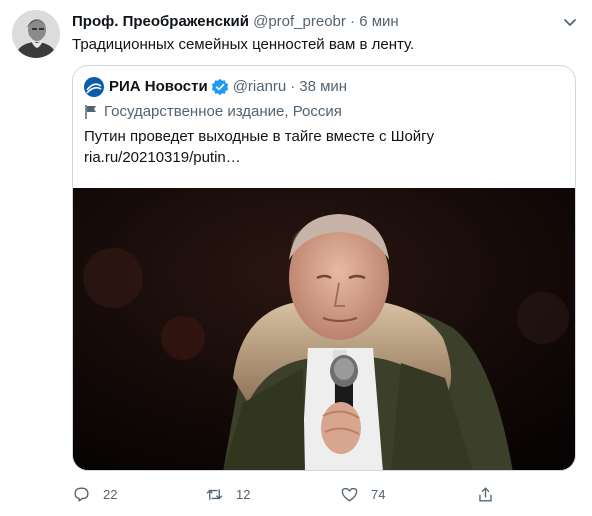  Describe the element at coordinates (227, 494) in the screenshot. I see `retweet-button: 12` at that location.